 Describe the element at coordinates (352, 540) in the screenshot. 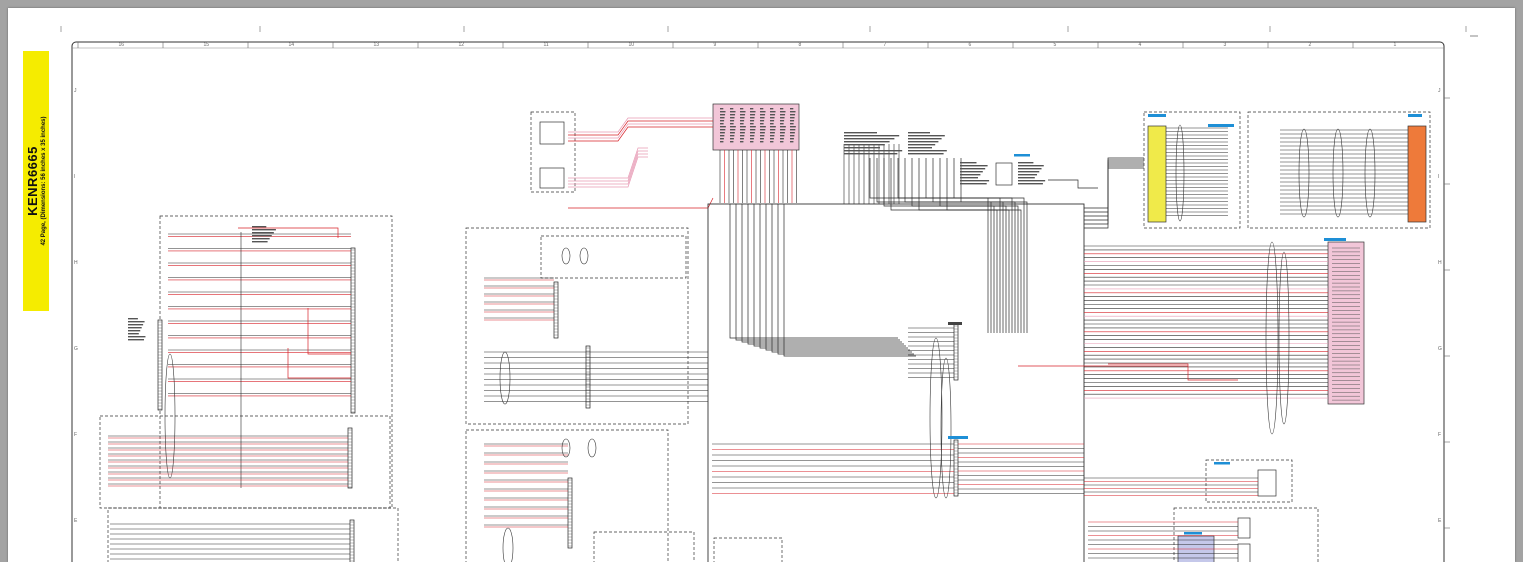

I see `connector-bottom-left` at that location.